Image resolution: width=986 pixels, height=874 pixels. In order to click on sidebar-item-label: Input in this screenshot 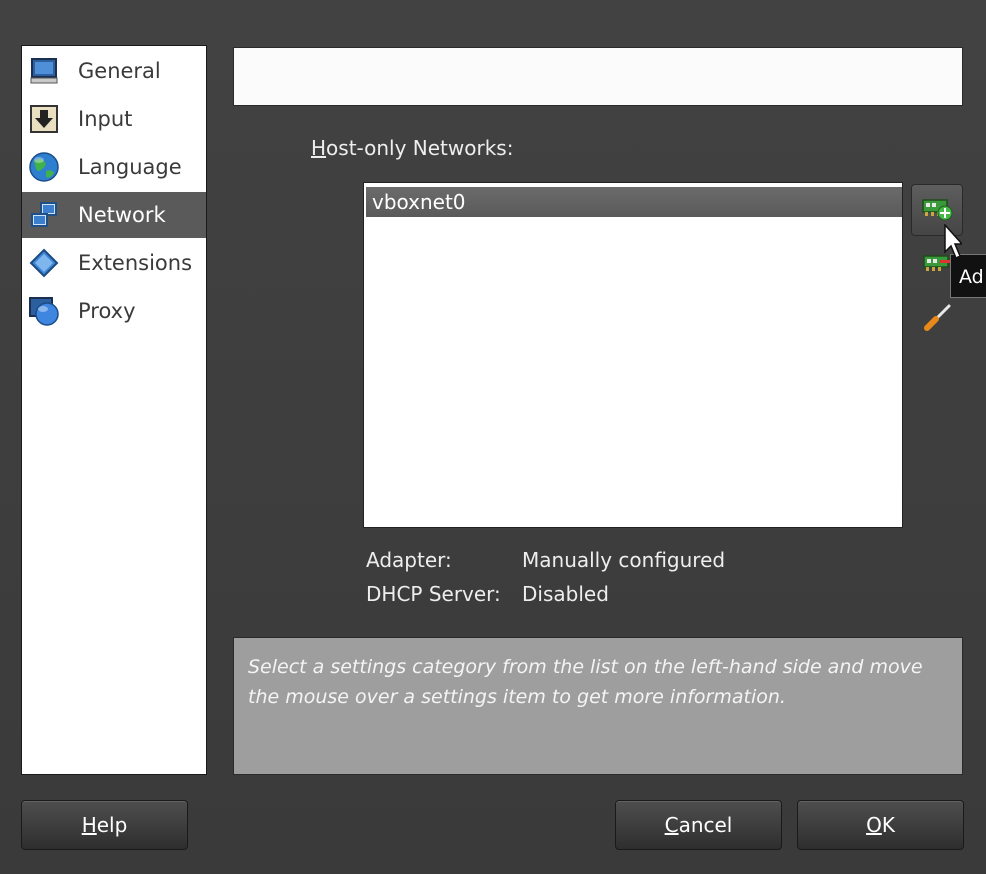, I will do `click(105, 119)`.